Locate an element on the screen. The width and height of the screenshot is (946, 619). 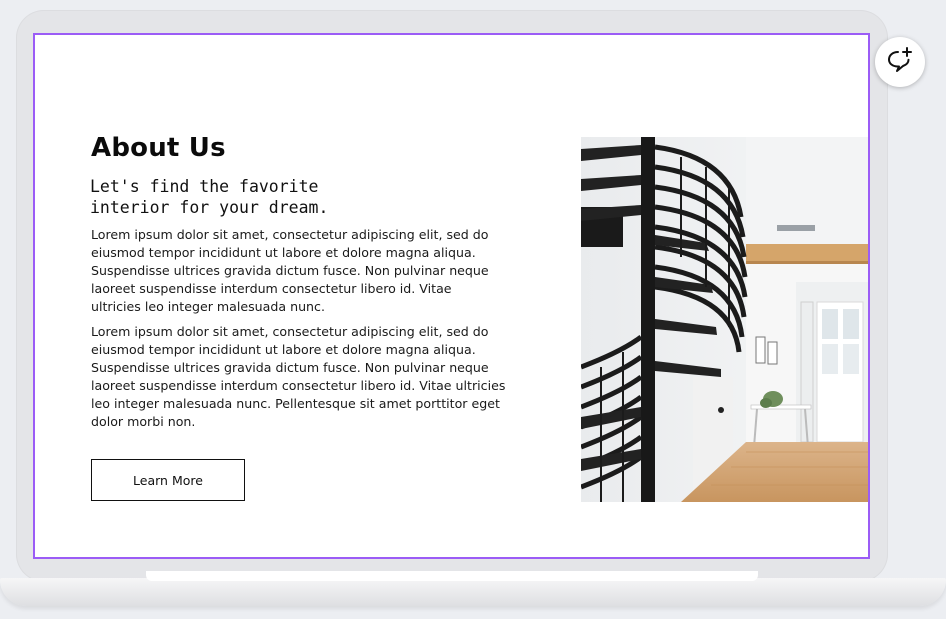
add-comment-button is located at coordinates (900, 62).